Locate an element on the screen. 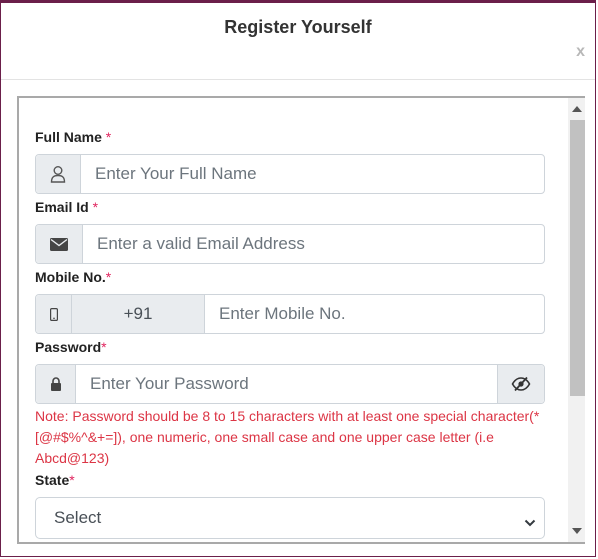 This screenshot has height=559, width=598. password-label: Password* is located at coordinates (71, 347).